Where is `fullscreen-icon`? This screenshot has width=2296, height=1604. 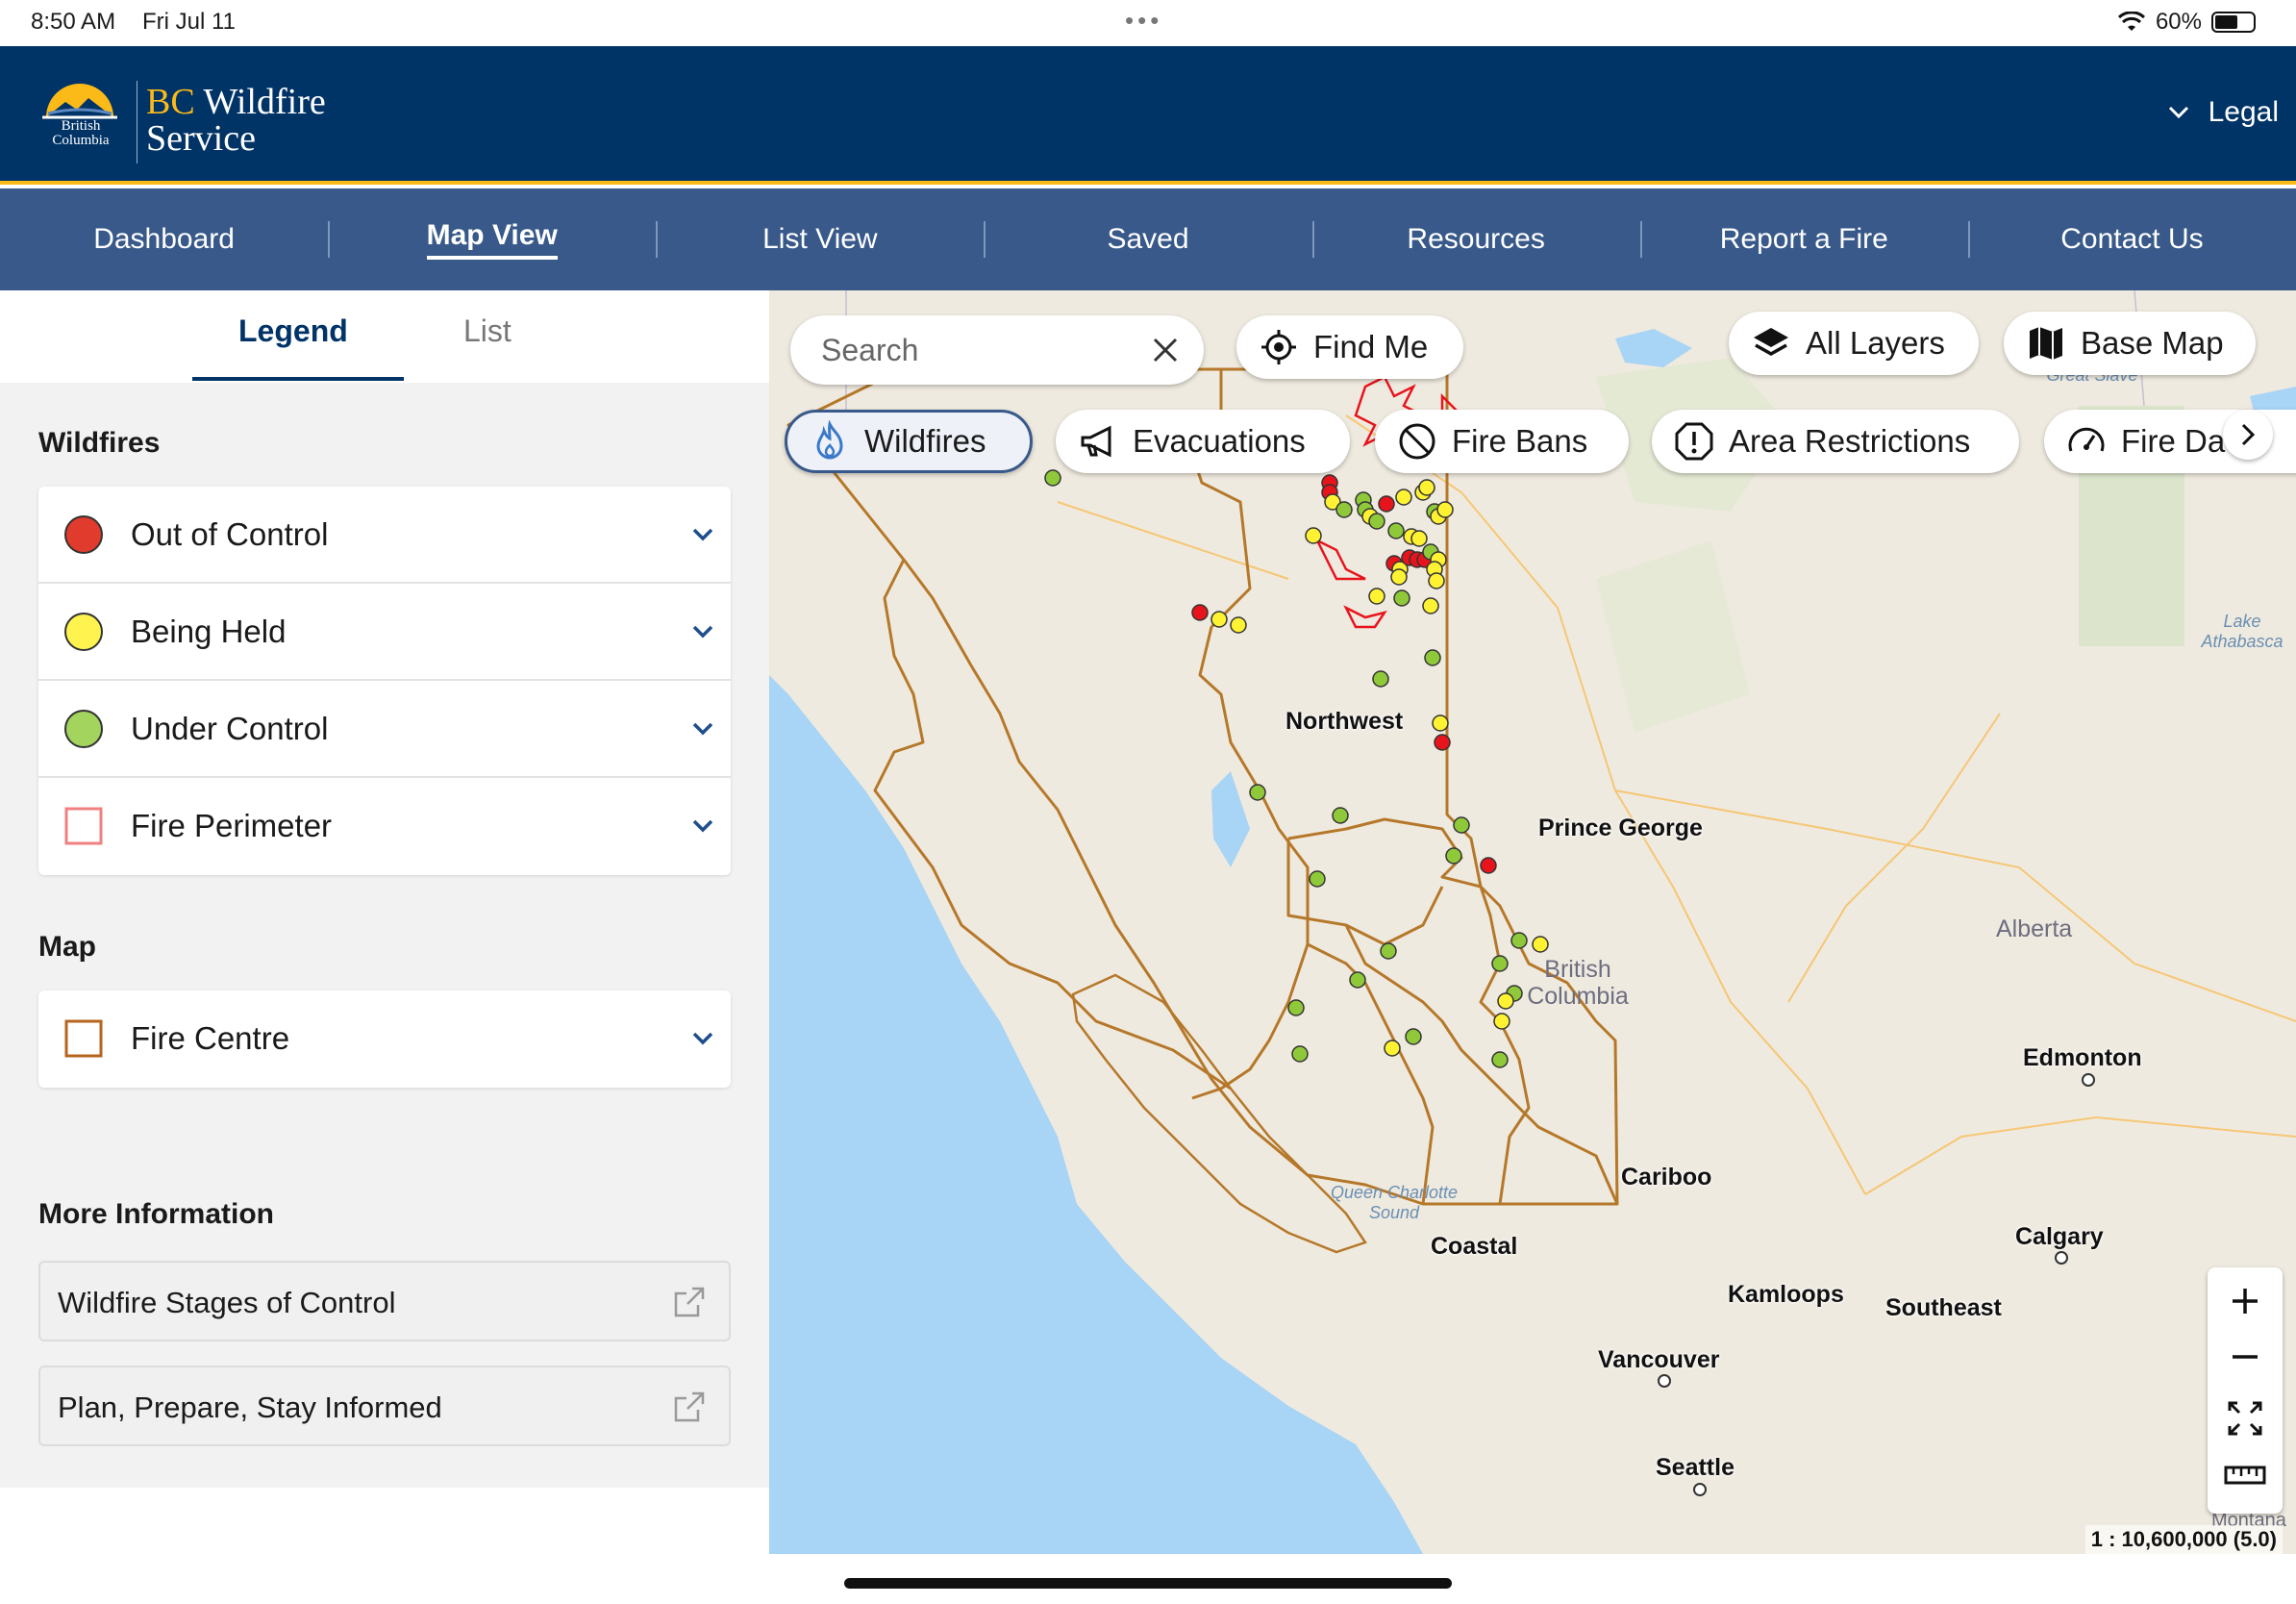
fullscreen-icon is located at coordinates (2245, 1418).